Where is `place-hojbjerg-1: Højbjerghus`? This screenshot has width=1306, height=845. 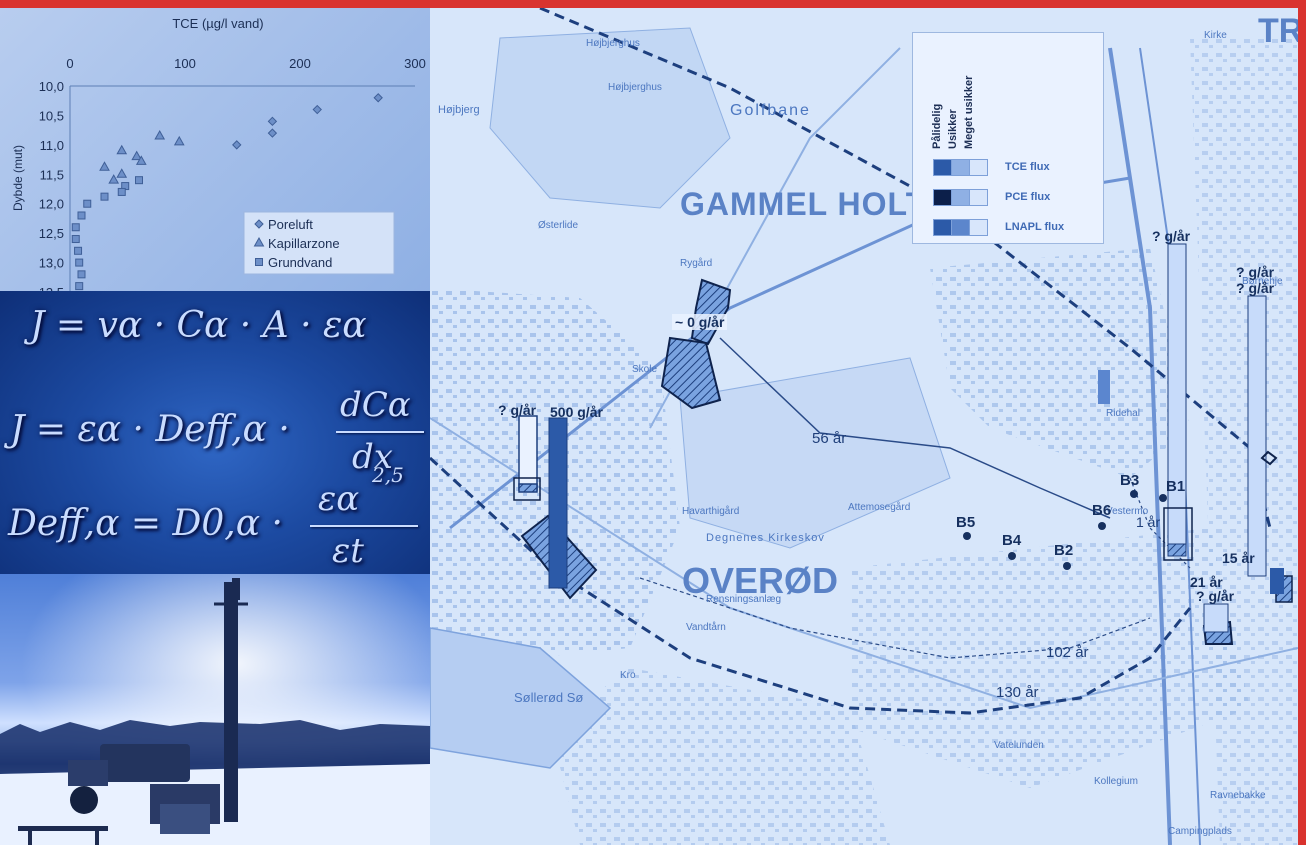
place-hojbjerg-1: Højbjerghus is located at coordinates (635, 87).